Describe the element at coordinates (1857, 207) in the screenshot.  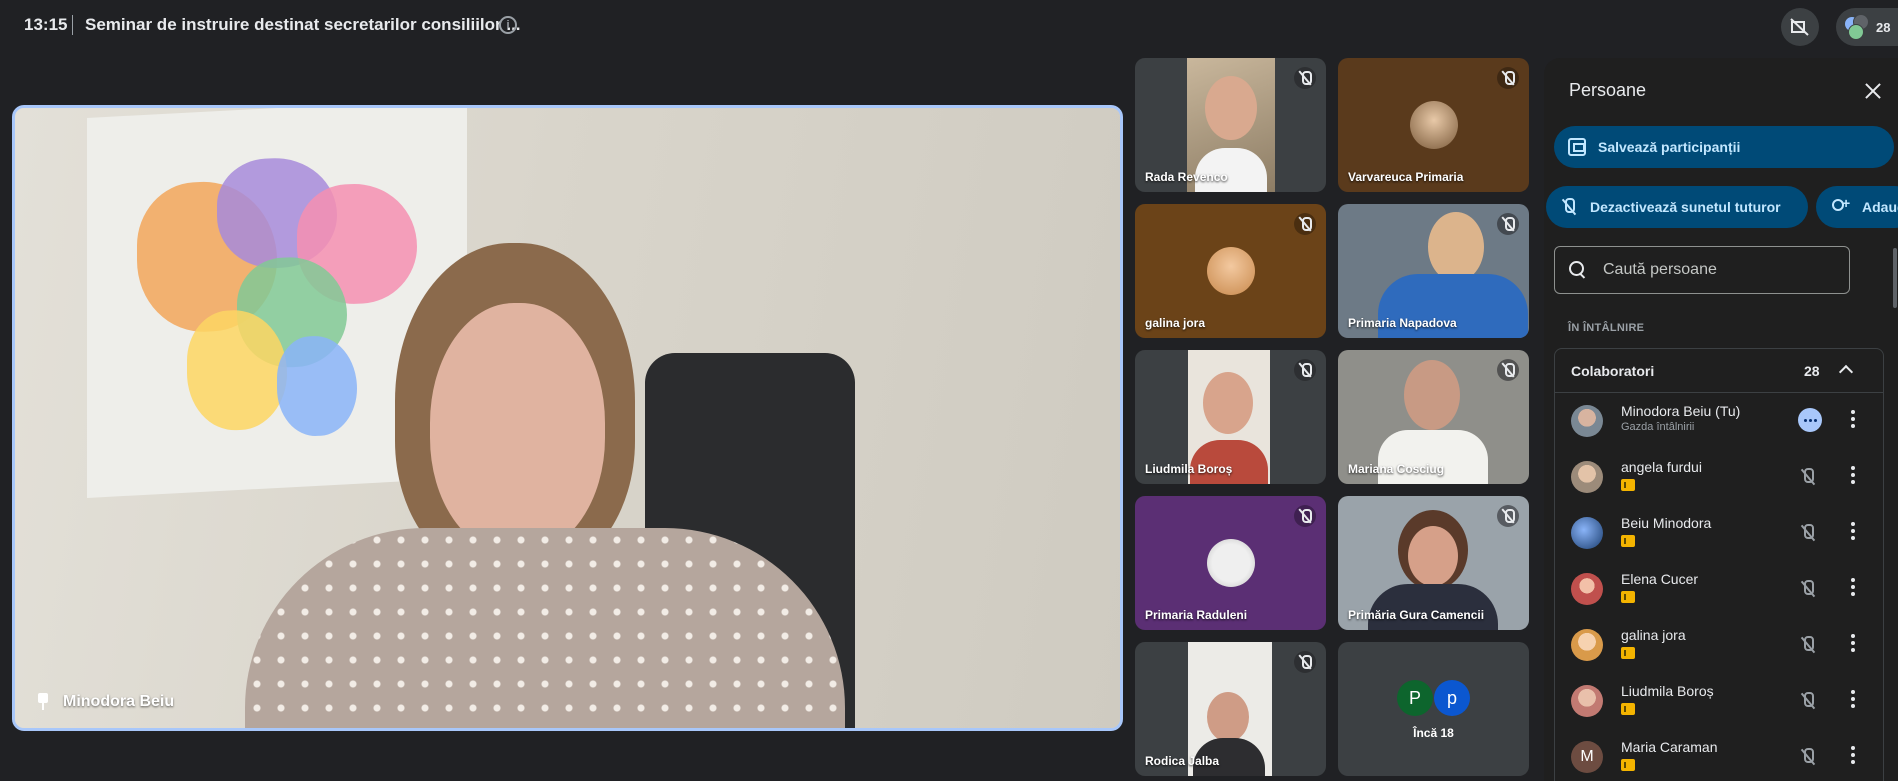
I see `add-people-button: Adaug` at that location.